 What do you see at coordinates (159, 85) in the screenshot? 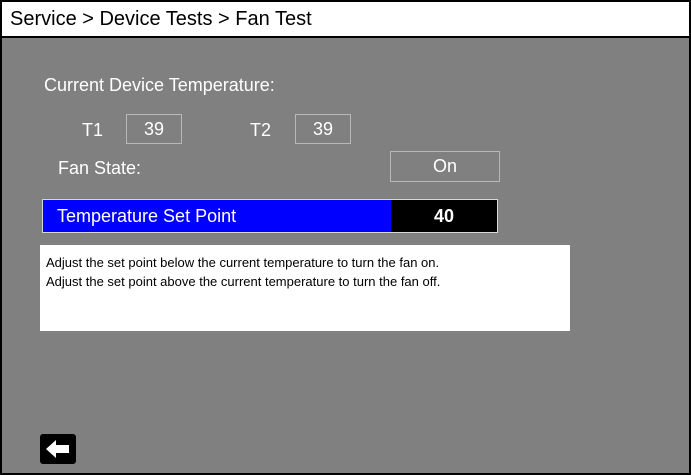
I see `current-temperature-heading: Current Device Temperature:` at bounding box center [159, 85].